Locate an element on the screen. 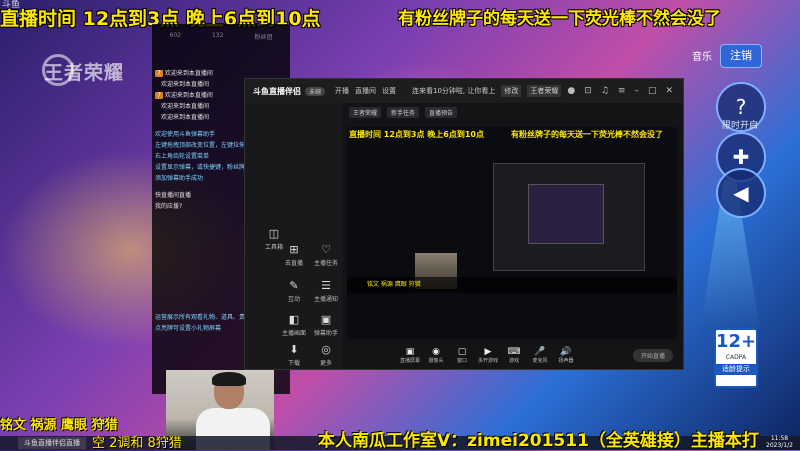 The width and height of the screenshot is (800, 451). game-button: ⌨ 游戏 is located at coordinates (514, 355).